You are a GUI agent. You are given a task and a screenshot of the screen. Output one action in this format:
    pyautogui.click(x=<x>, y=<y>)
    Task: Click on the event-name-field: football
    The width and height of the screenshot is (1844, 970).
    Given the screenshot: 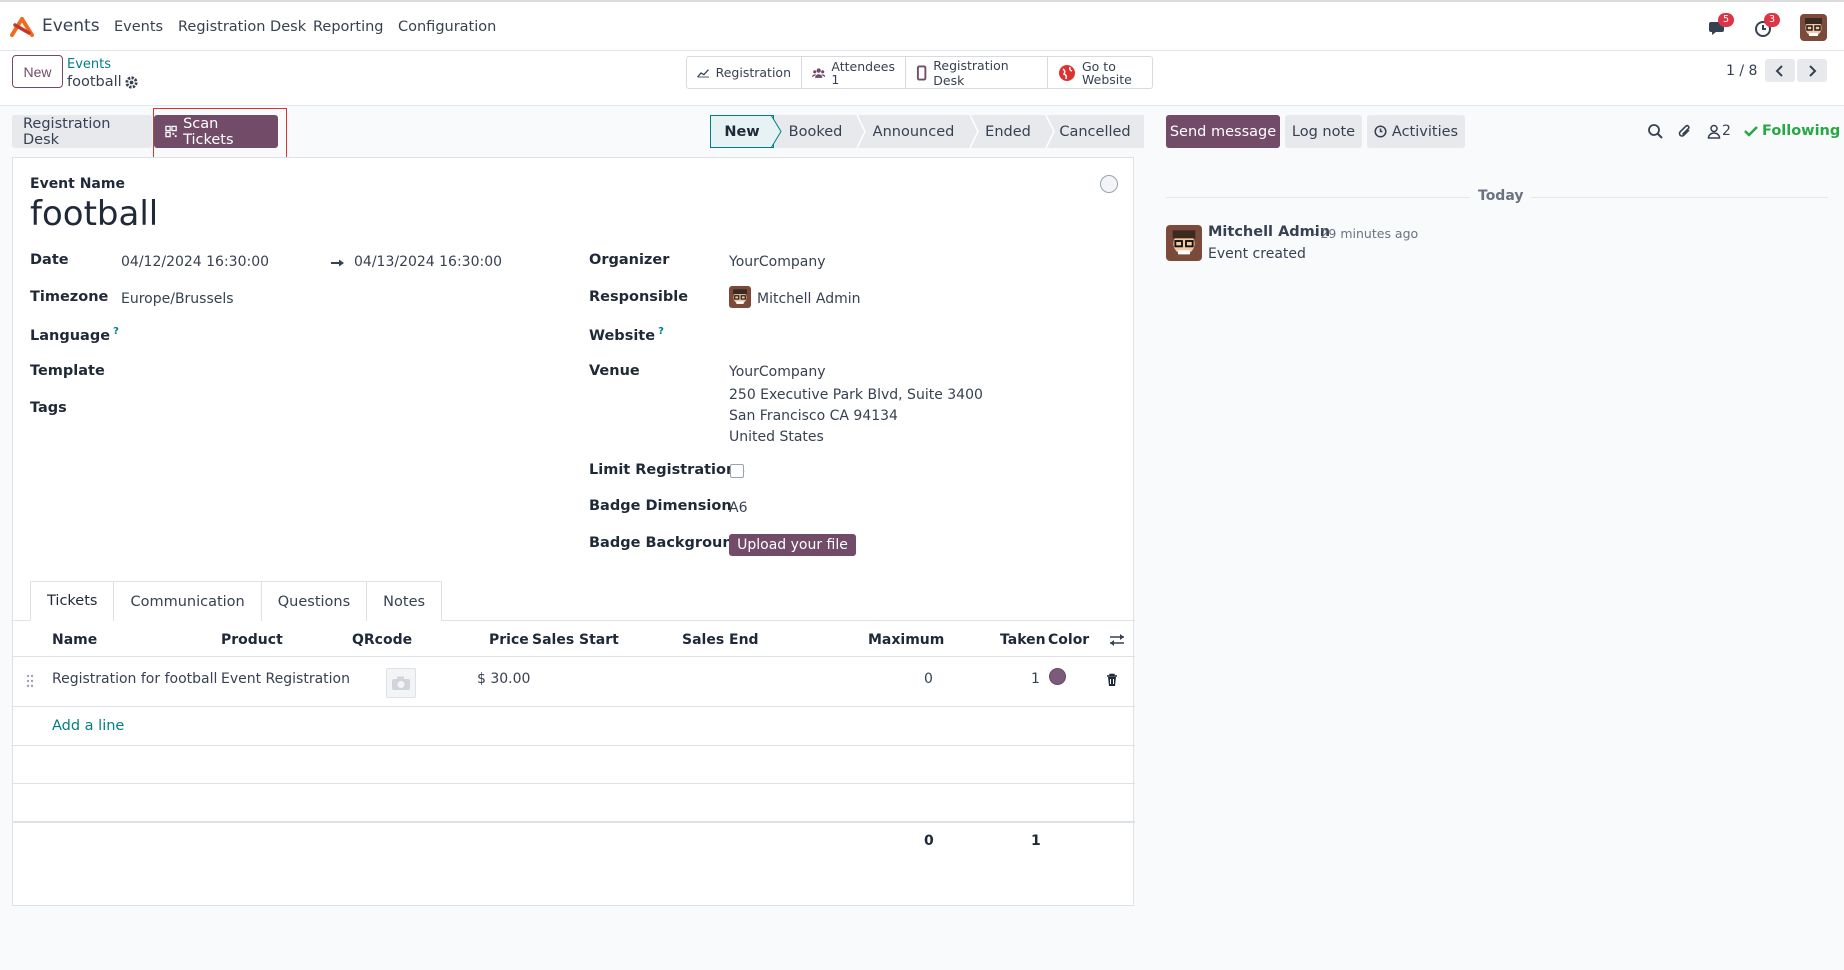 What is the action you would take?
    pyautogui.click(x=94, y=214)
    